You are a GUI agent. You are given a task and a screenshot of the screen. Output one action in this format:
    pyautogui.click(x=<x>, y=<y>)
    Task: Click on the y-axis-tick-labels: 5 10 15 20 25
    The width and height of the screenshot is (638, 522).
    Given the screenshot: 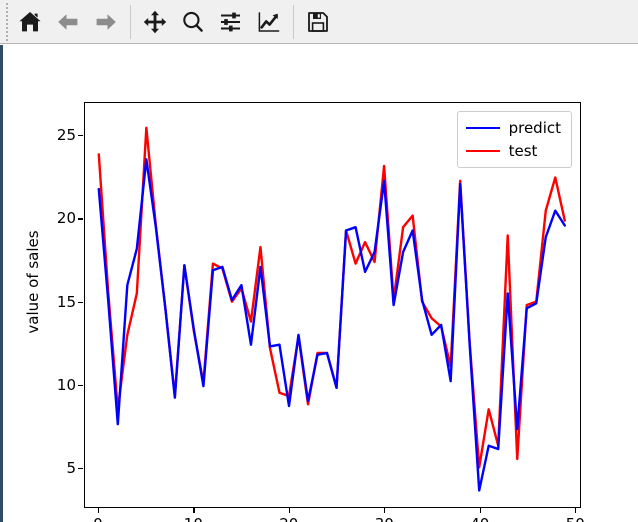 What is the action you would take?
    pyautogui.click(x=59, y=305)
    